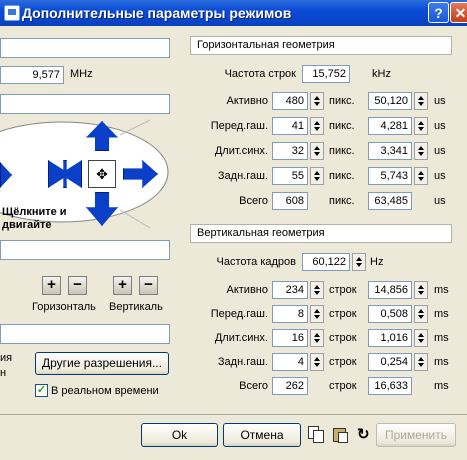  What do you see at coordinates (253, 386) in the screenshot?
I see `vgeom-row-label: Всего` at bounding box center [253, 386].